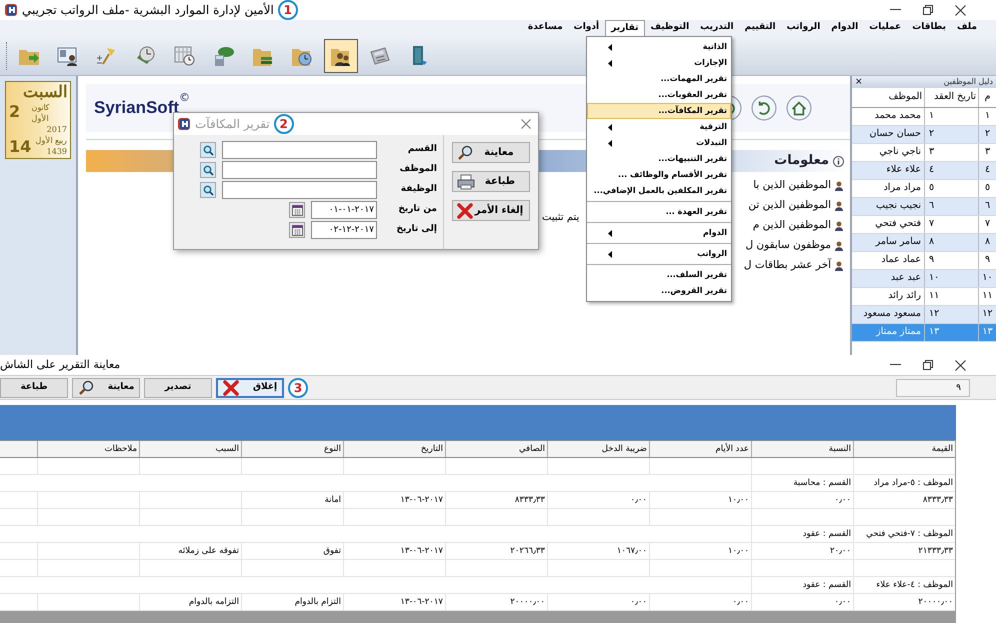 This screenshot has height=623, width=996. Describe the element at coordinates (624, 28) in the screenshot. I see `menu-item: تقارير` at that location.